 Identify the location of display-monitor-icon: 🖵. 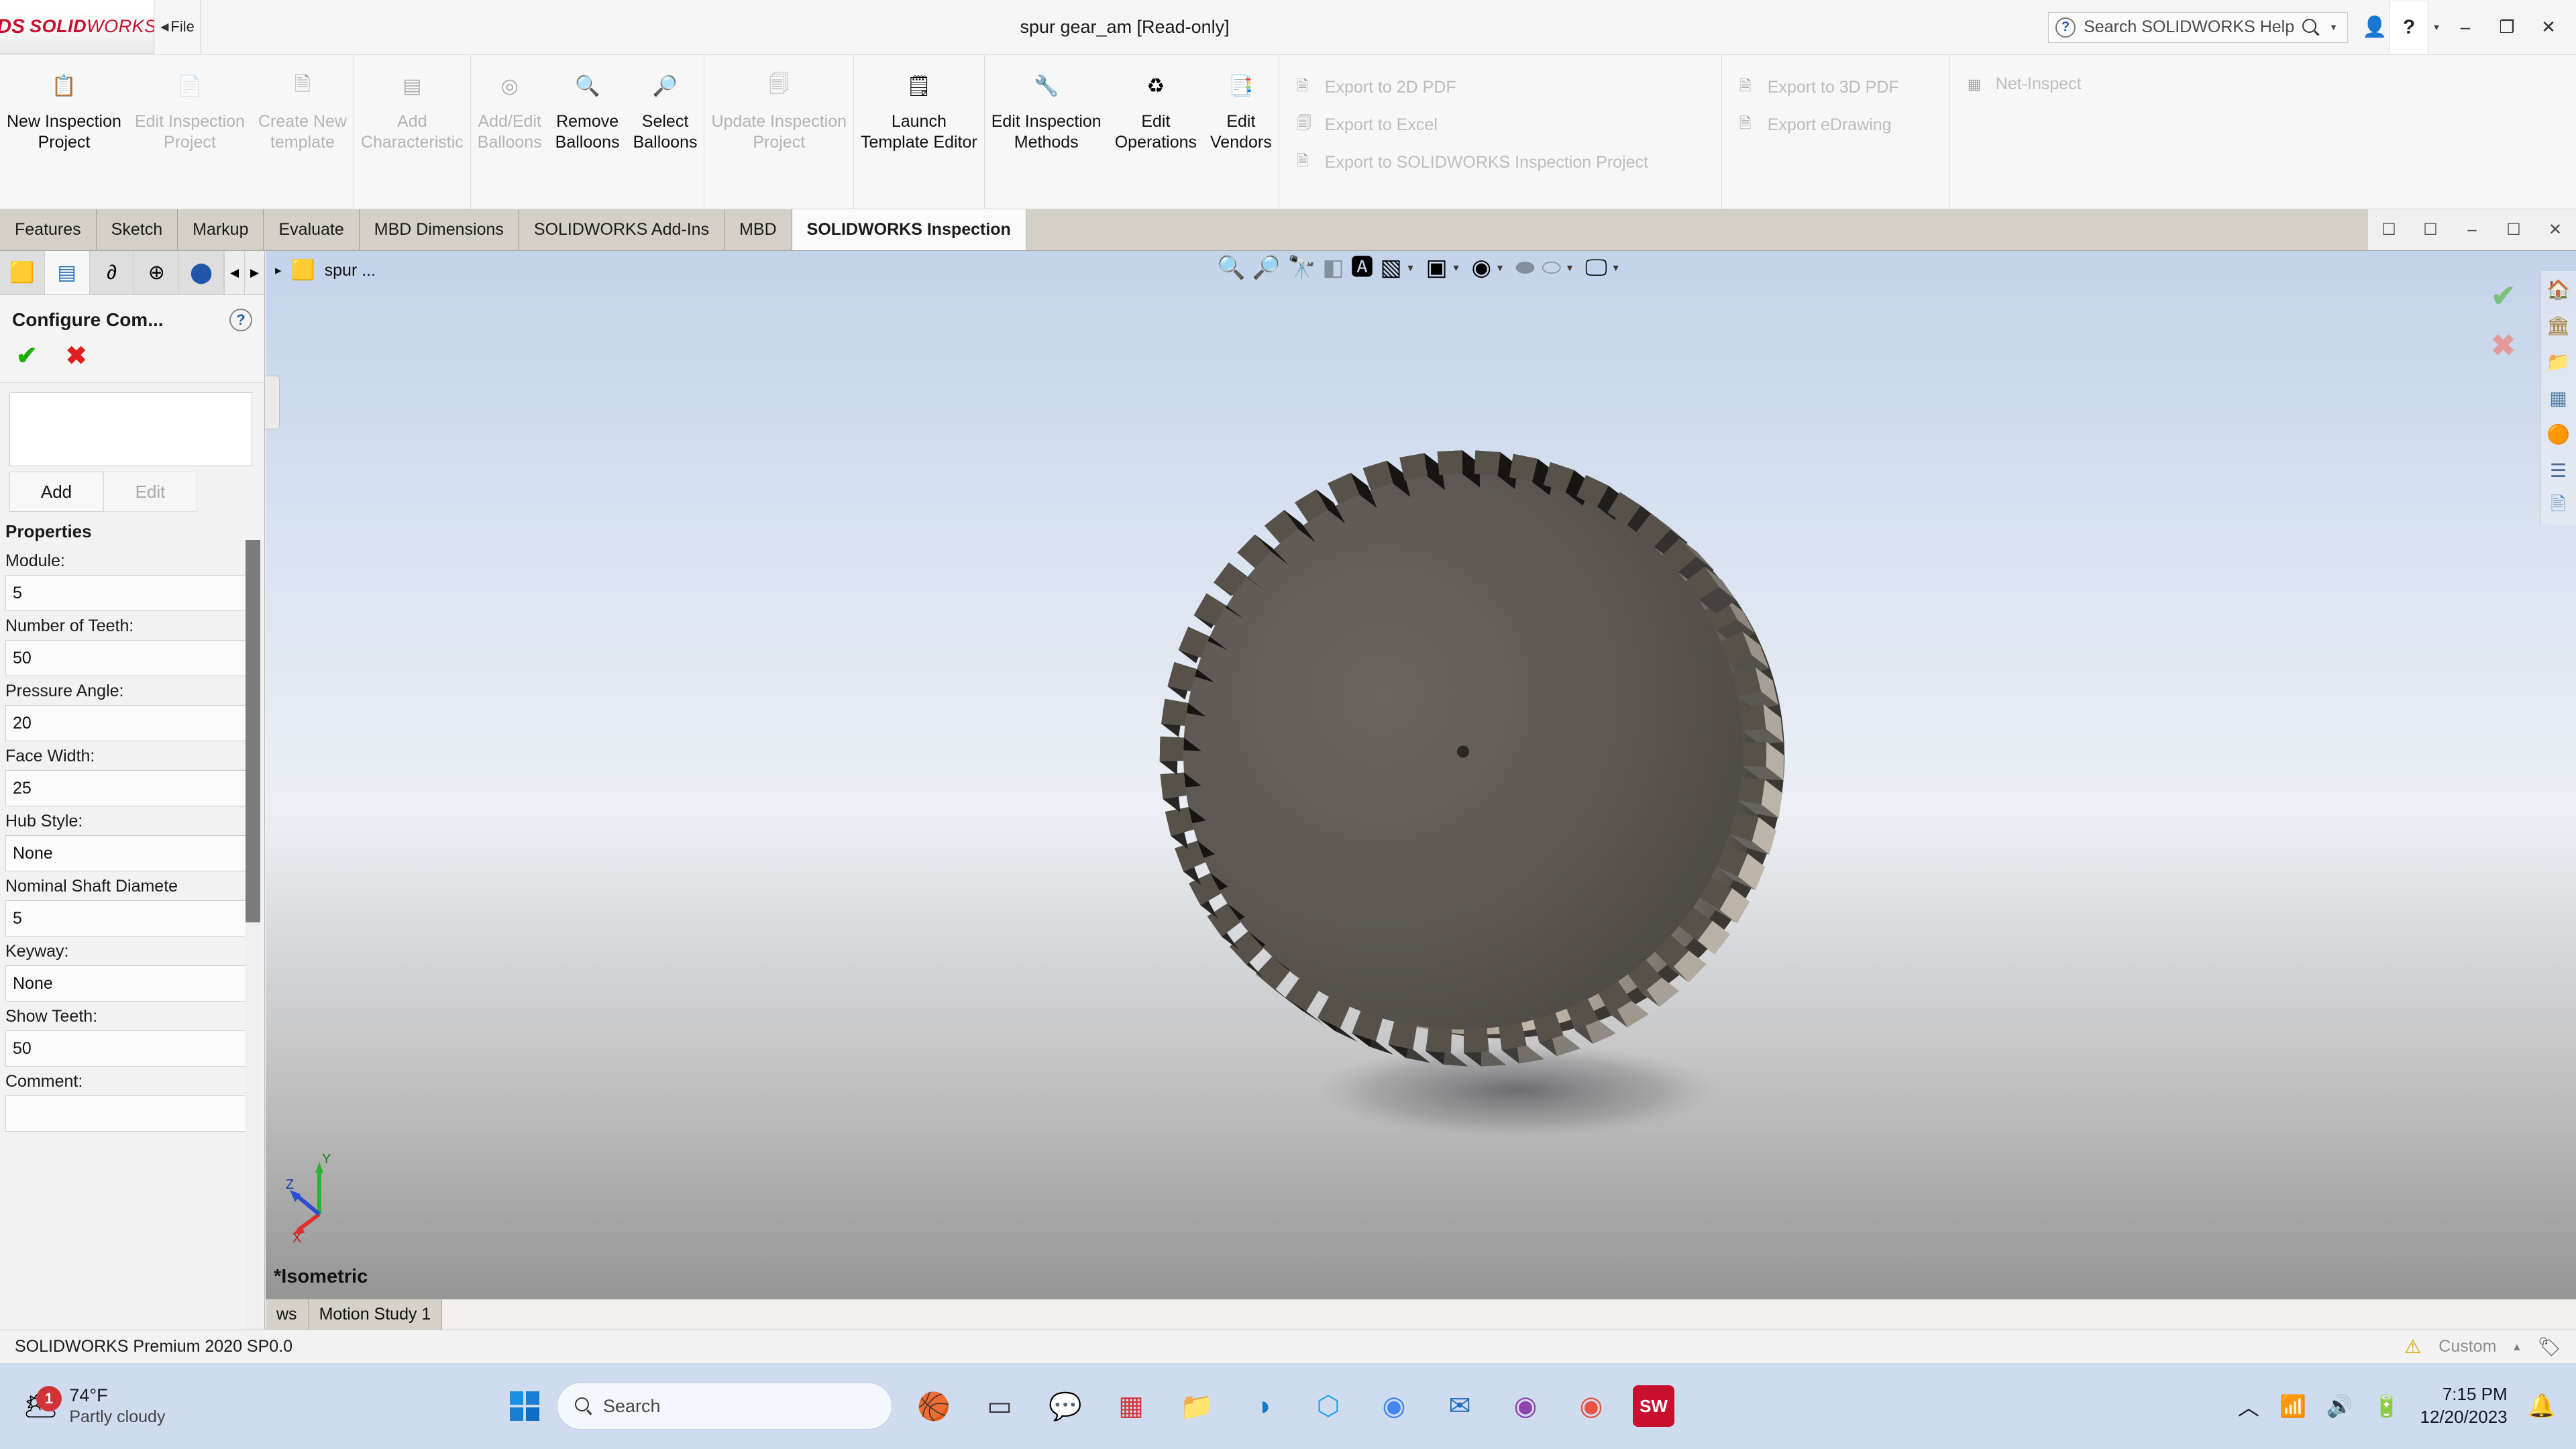
(1596, 267).